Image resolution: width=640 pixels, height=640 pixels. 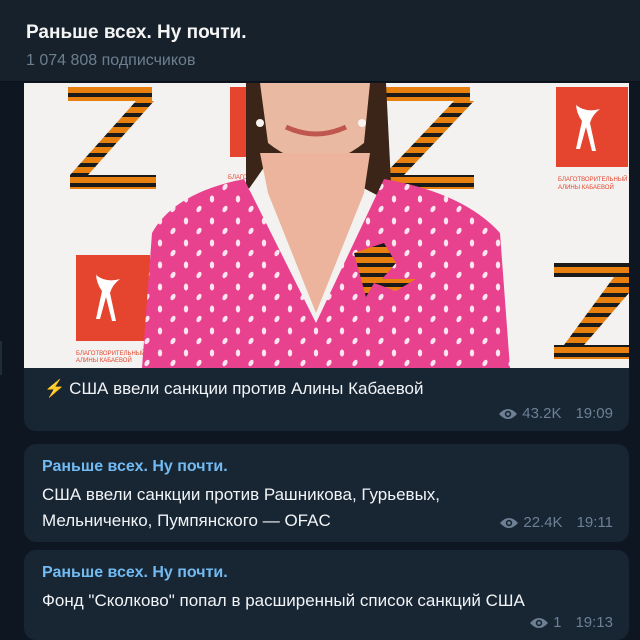 What do you see at coordinates (136, 33) in the screenshot?
I see `channel-title: Раньше всех. Ну почти.` at bounding box center [136, 33].